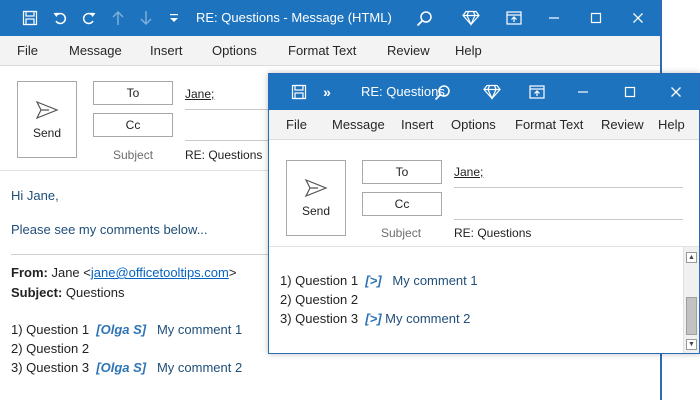  What do you see at coordinates (37, 292) in the screenshot?
I see `quoted-subject-label: Subject:` at bounding box center [37, 292].